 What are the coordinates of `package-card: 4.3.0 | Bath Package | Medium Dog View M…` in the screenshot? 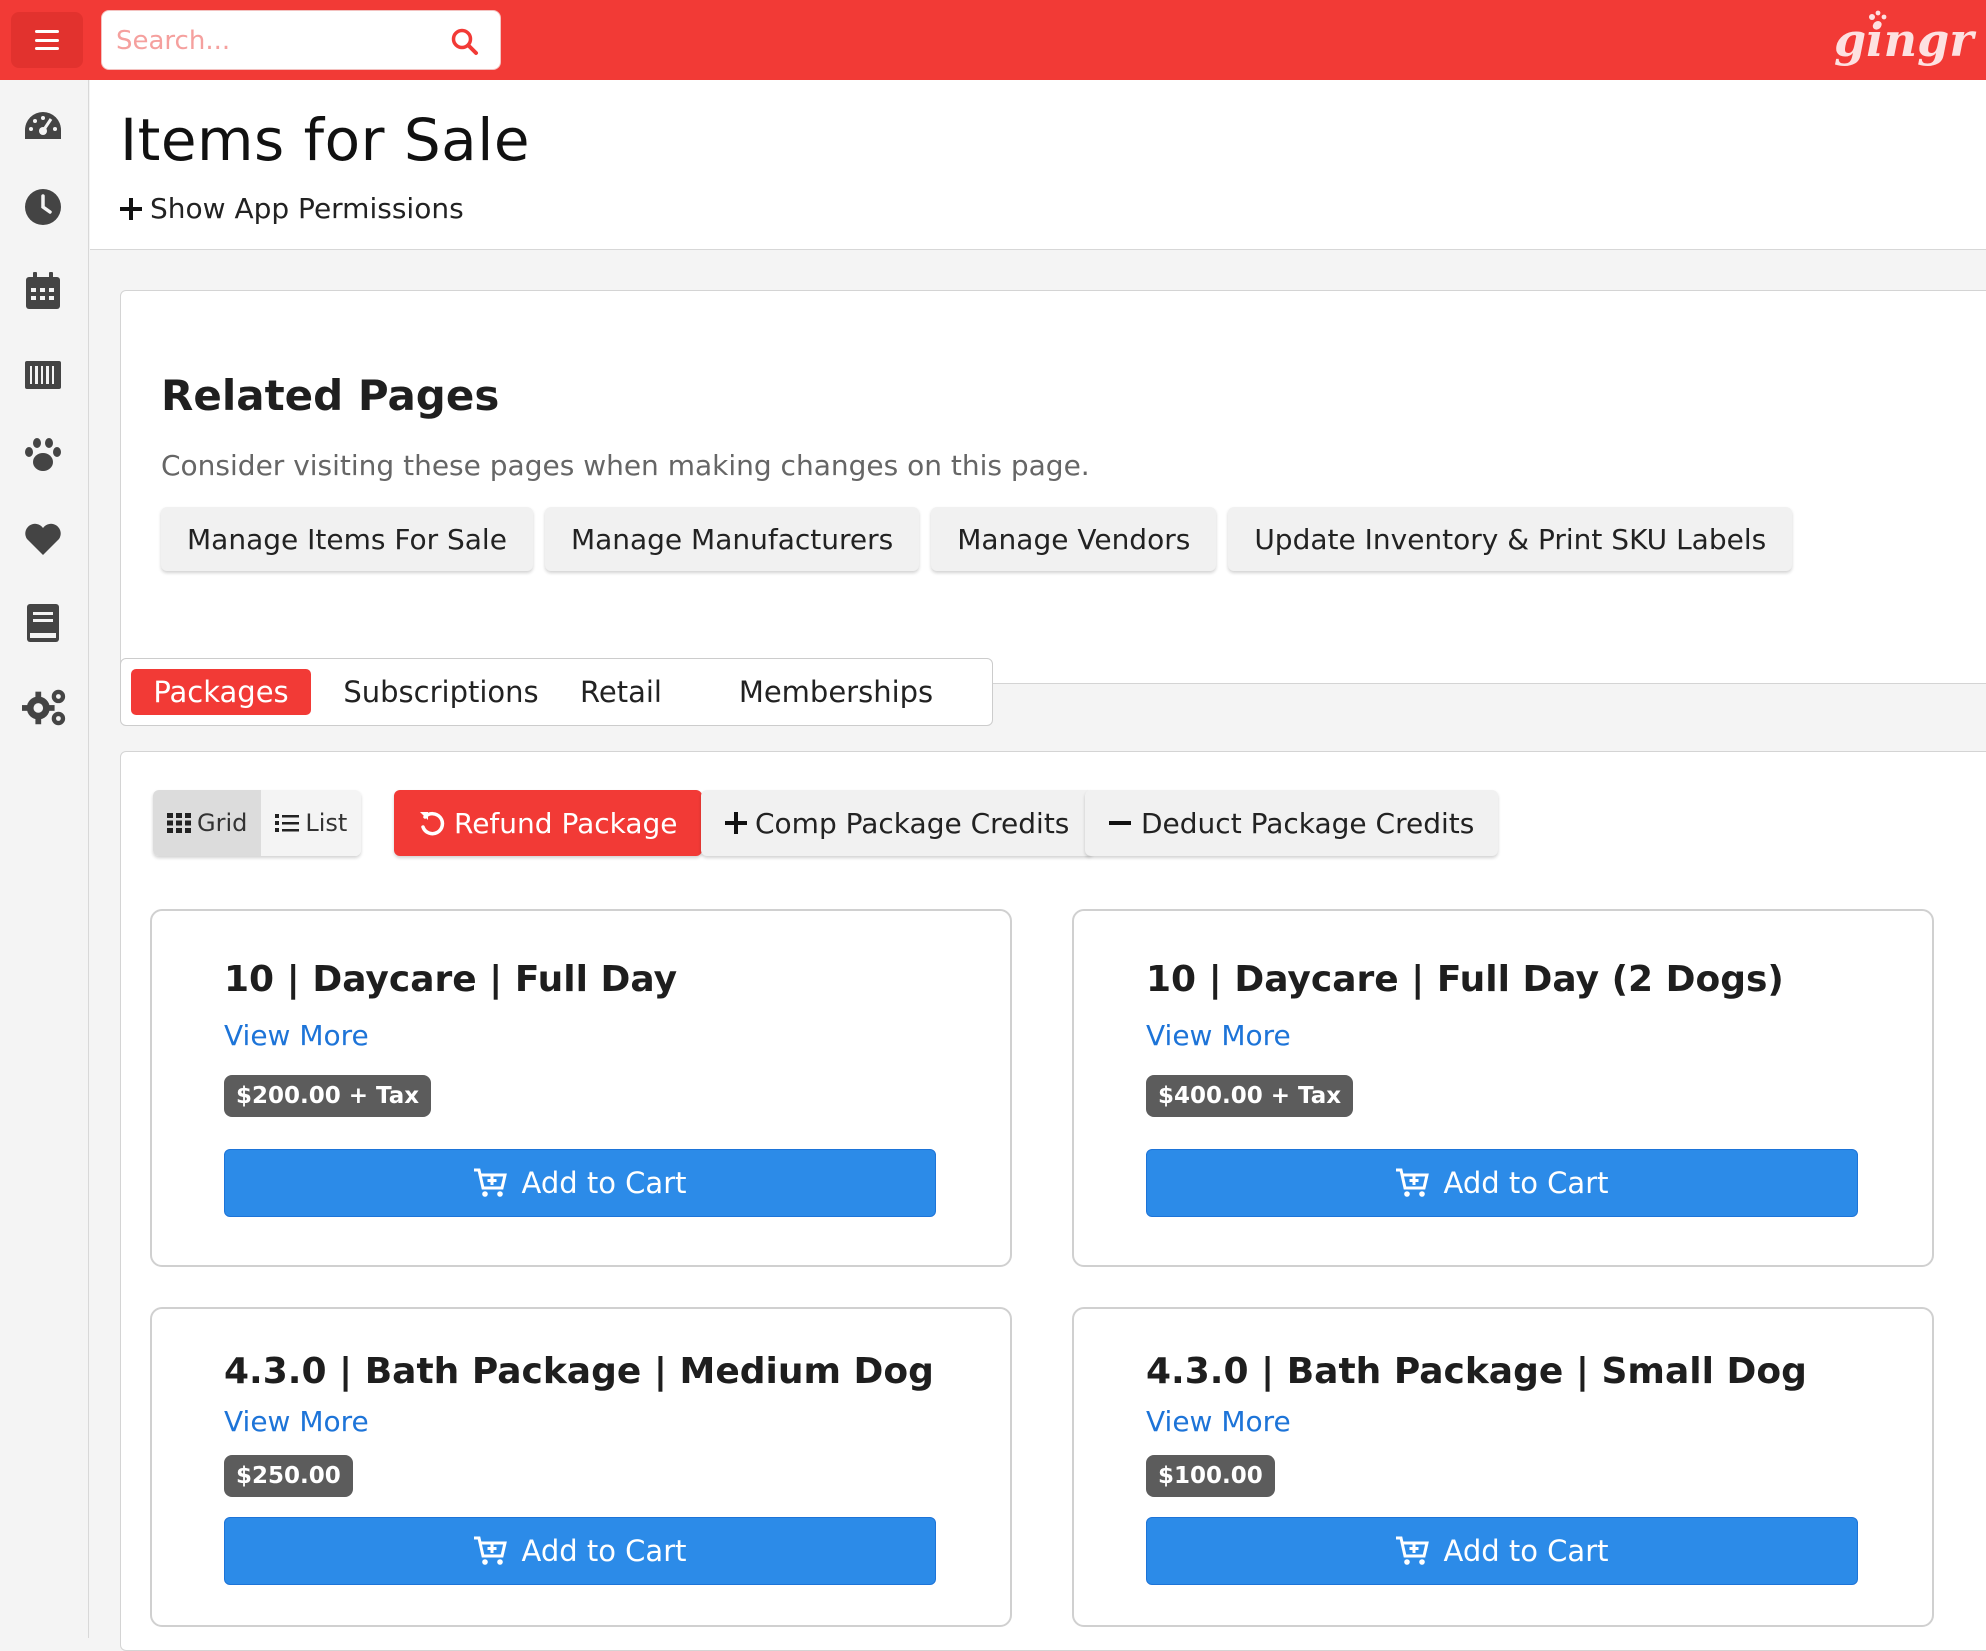 It's located at (581, 1467).